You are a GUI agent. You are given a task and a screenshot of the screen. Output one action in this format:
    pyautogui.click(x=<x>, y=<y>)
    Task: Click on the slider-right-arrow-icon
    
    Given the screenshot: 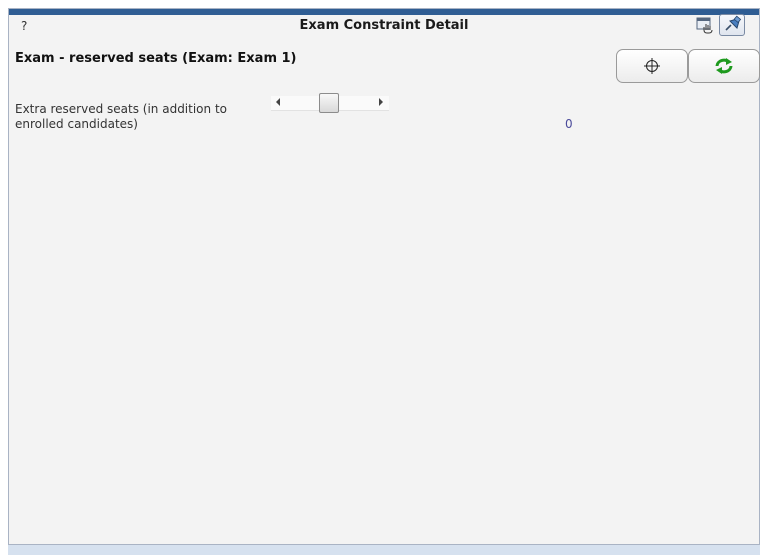 What is the action you would take?
    pyautogui.click(x=381, y=102)
    